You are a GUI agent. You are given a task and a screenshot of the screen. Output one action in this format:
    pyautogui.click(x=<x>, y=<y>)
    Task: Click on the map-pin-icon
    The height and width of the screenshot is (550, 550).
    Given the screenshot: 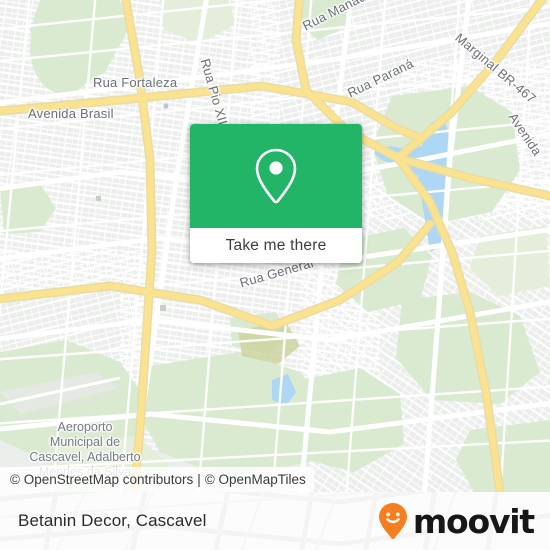 What is the action you would take?
    pyautogui.click(x=276, y=176)
    